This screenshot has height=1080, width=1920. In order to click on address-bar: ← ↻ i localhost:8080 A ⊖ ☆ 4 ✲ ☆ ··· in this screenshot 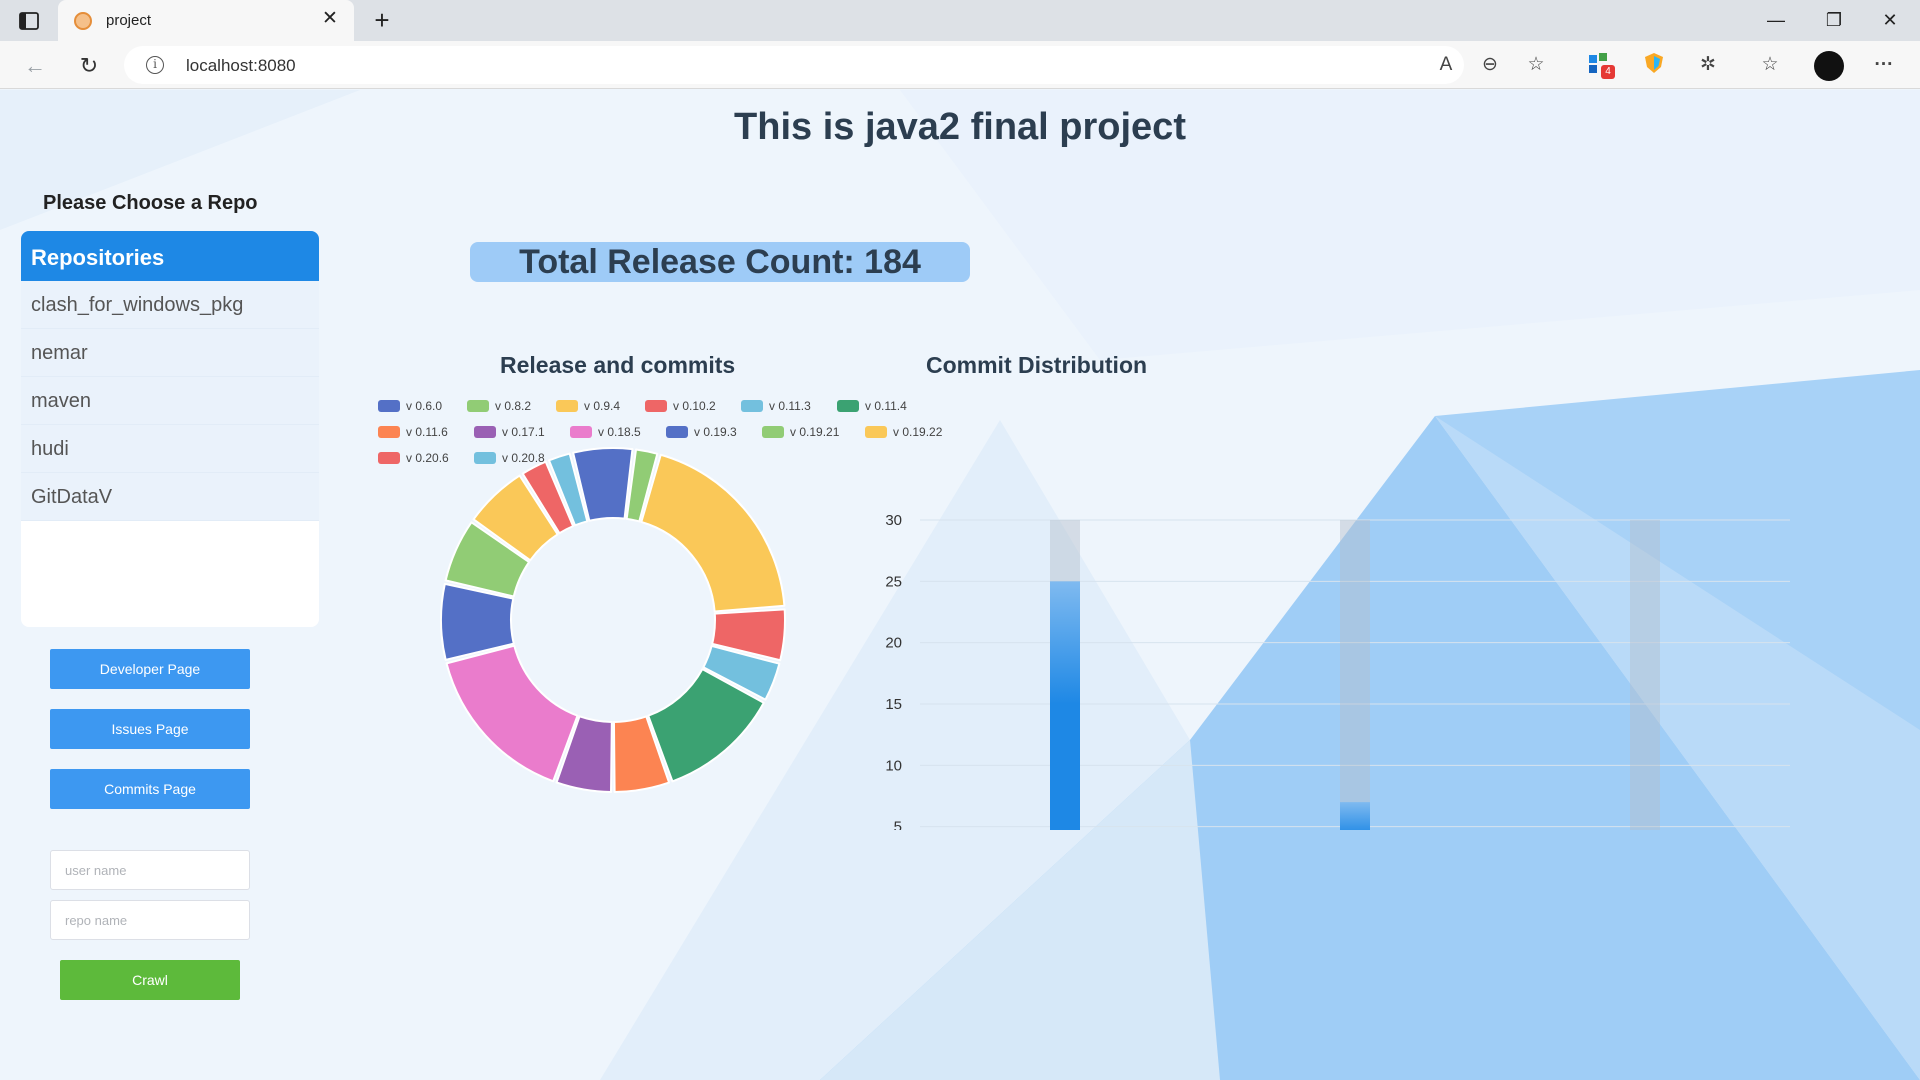, I will do `click(960, 65)`.